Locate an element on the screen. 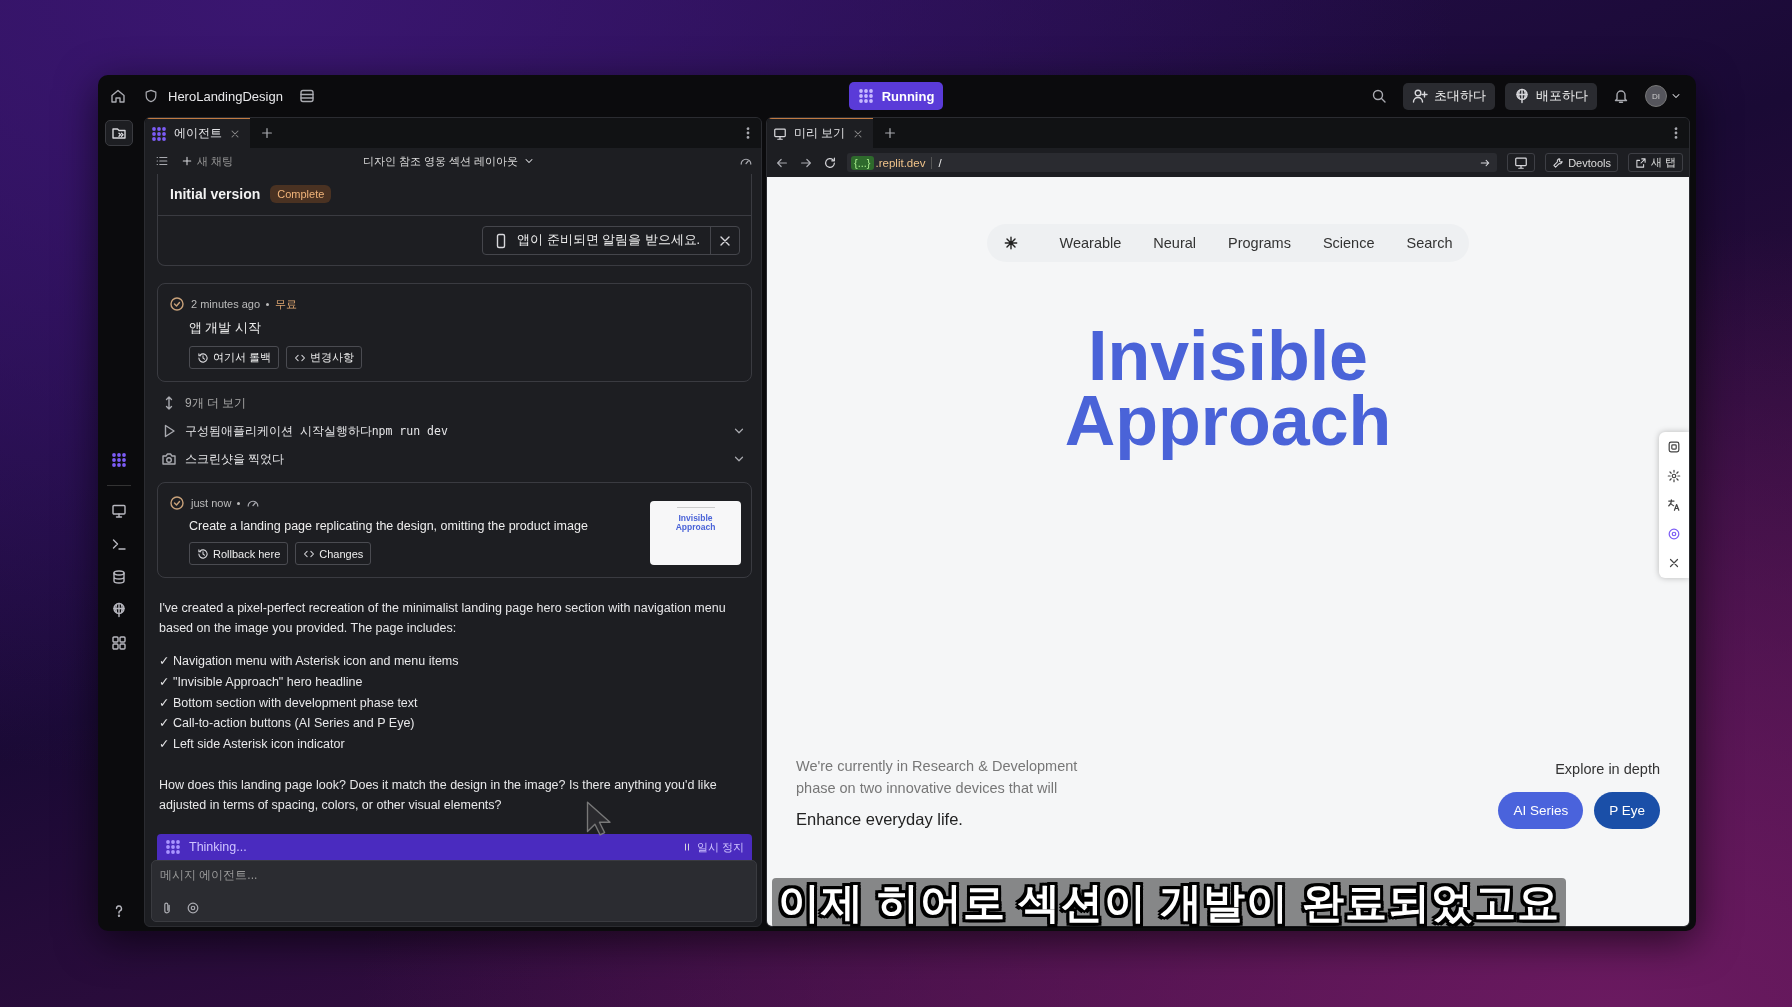 The height and width of the screenshot is (1007, 1792). preview-thumbnail: Invisible Approach is located at coordinates (695, 533).